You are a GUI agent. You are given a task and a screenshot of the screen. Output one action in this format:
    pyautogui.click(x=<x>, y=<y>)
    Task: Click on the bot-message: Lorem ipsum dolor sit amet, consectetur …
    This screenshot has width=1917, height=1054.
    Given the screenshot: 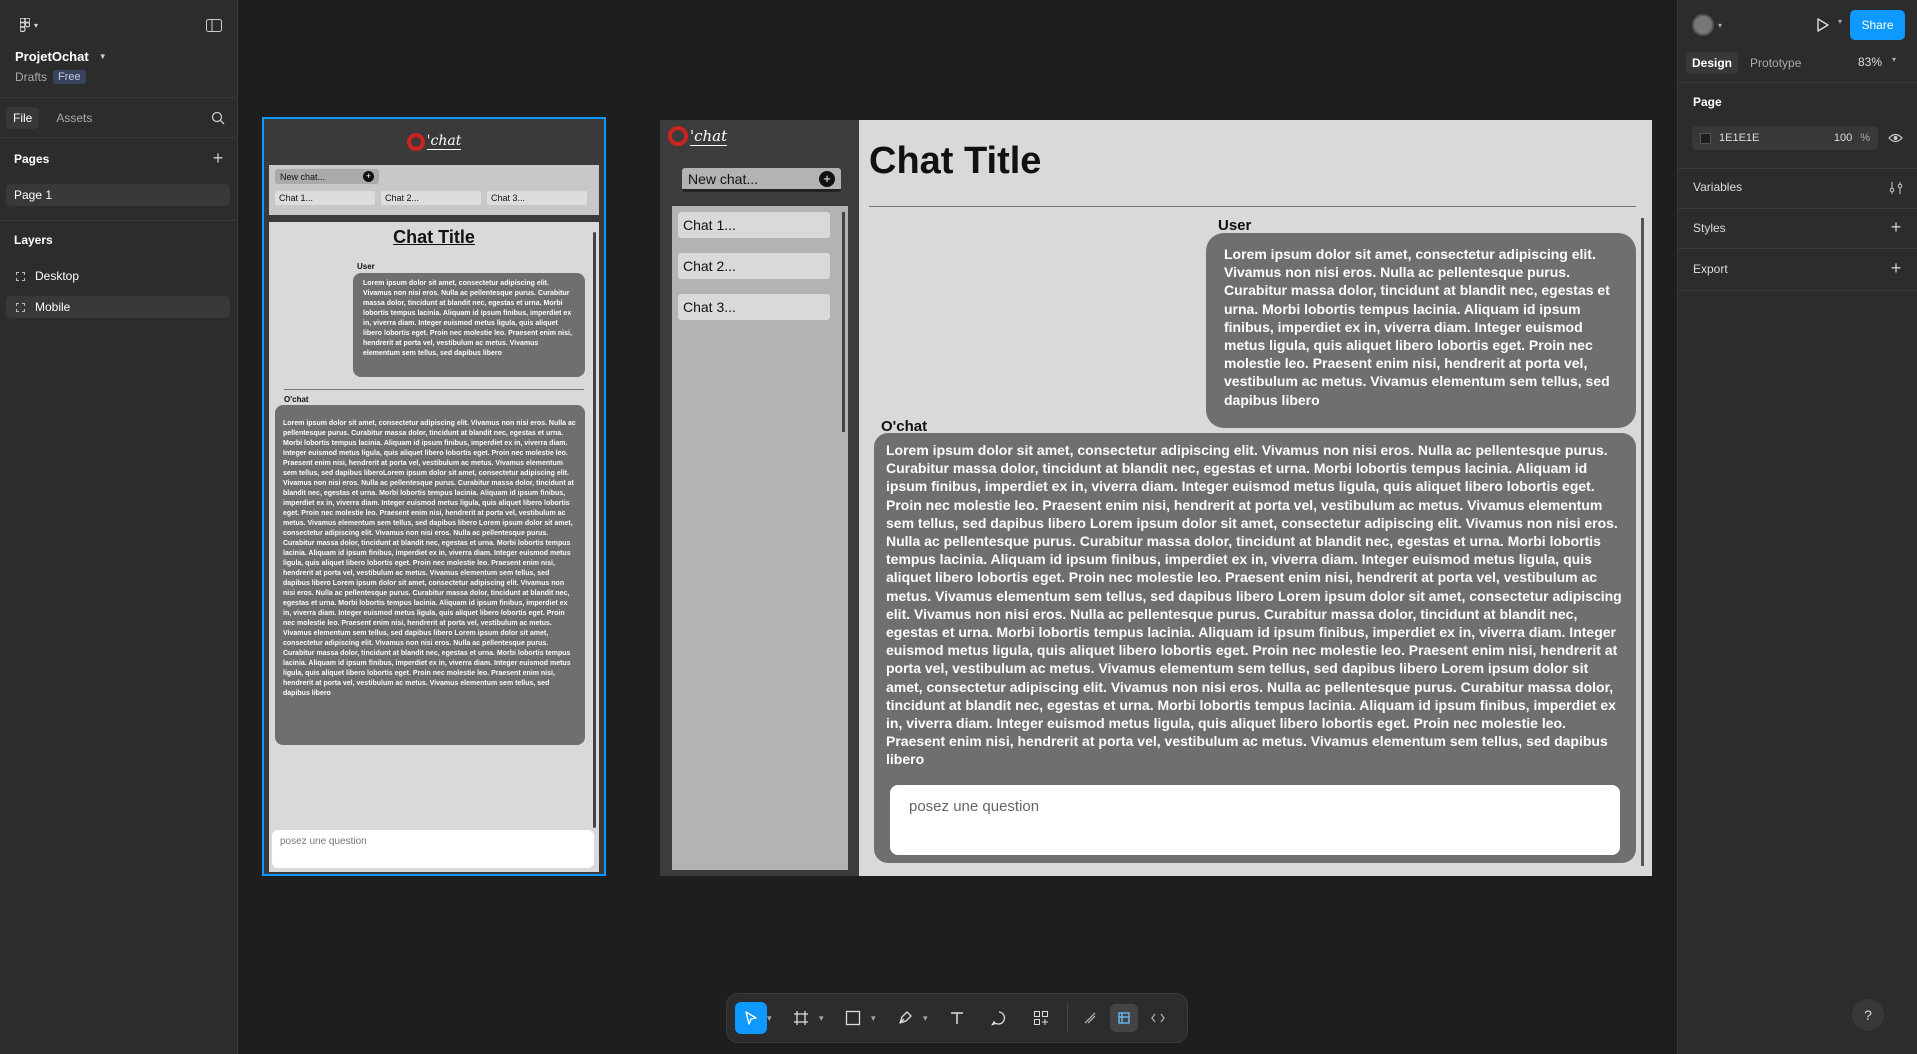 What is the action you would take?
    pyautogui.click(x=430, y=575)
    